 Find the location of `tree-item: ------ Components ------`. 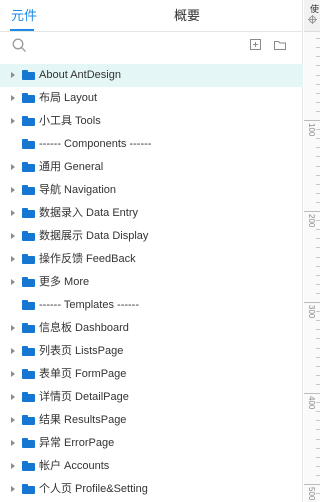

tree-item: ------ Components ------ is located at coordinates (151, 144).